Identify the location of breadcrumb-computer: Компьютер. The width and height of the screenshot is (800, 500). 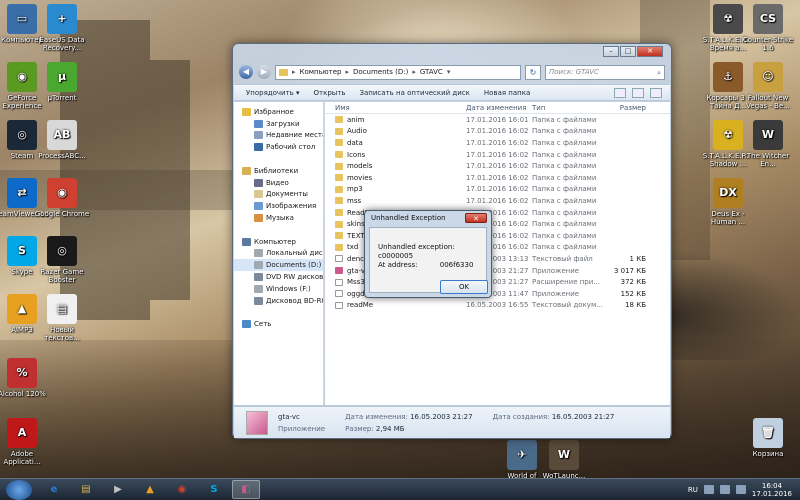
(321, 72).